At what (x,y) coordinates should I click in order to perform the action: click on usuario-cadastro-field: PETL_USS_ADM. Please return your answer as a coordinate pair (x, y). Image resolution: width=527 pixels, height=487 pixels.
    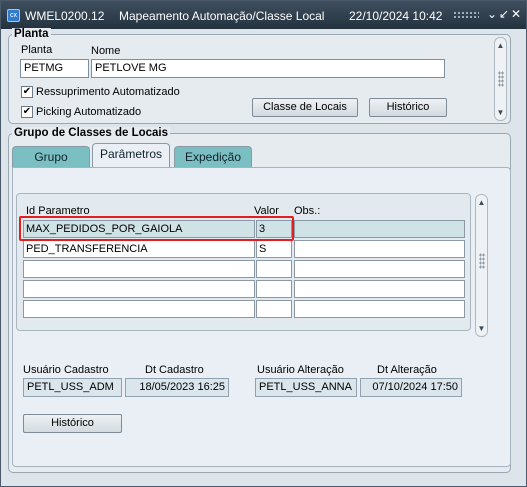
    Looking at the image, I should click on (72, 387).